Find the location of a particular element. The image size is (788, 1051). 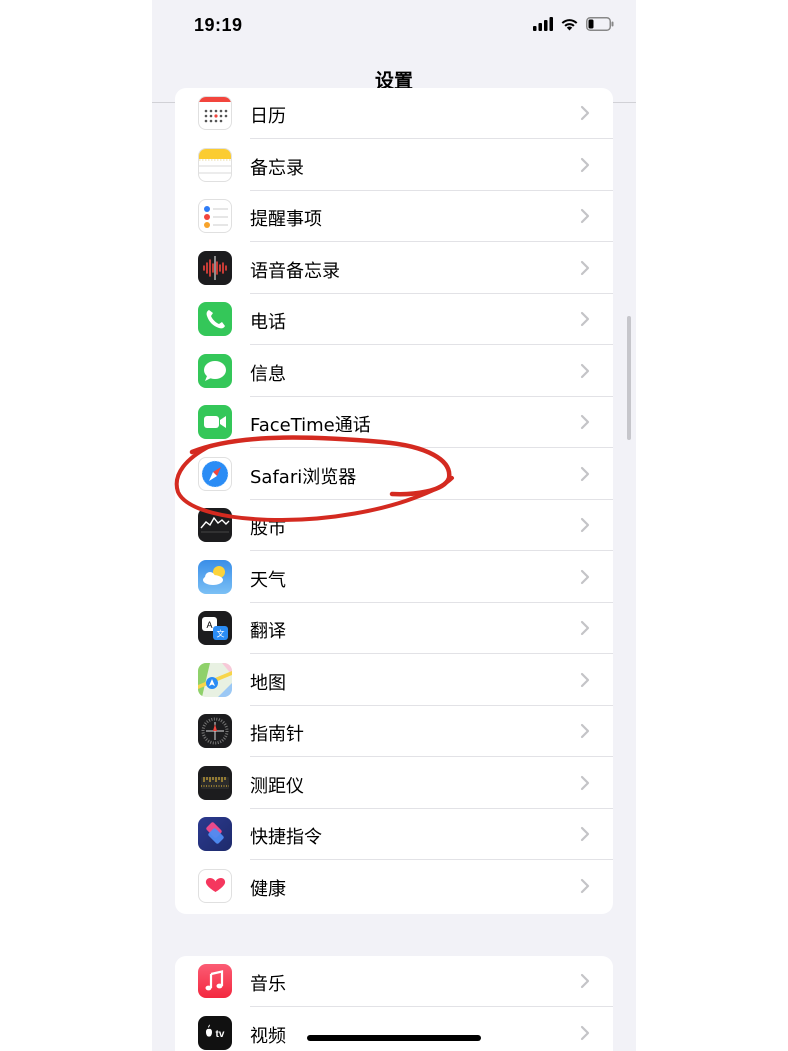

settings-row-measure: 测距仪 is located at coordinates (394, 783).